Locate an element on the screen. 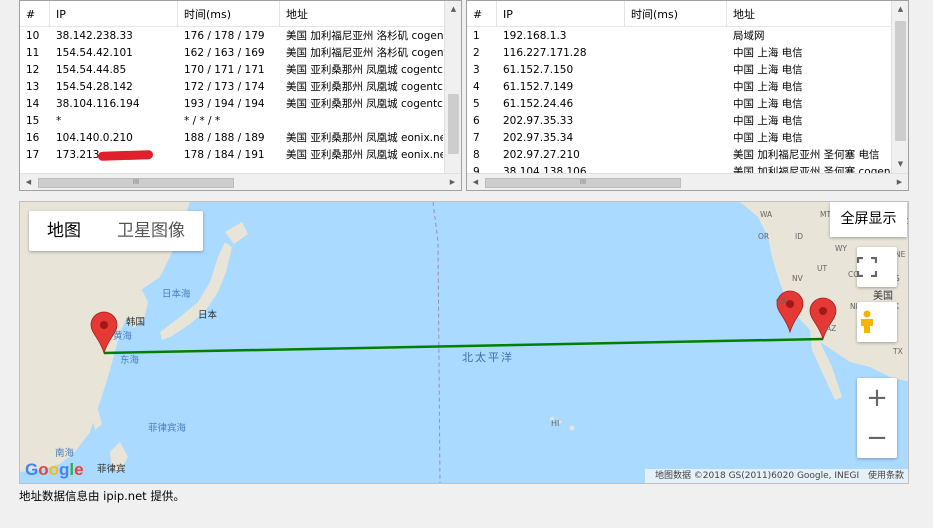 This screenshot has width=933, height=528. zoom-out-button: − is located at coordinates (877, 438).